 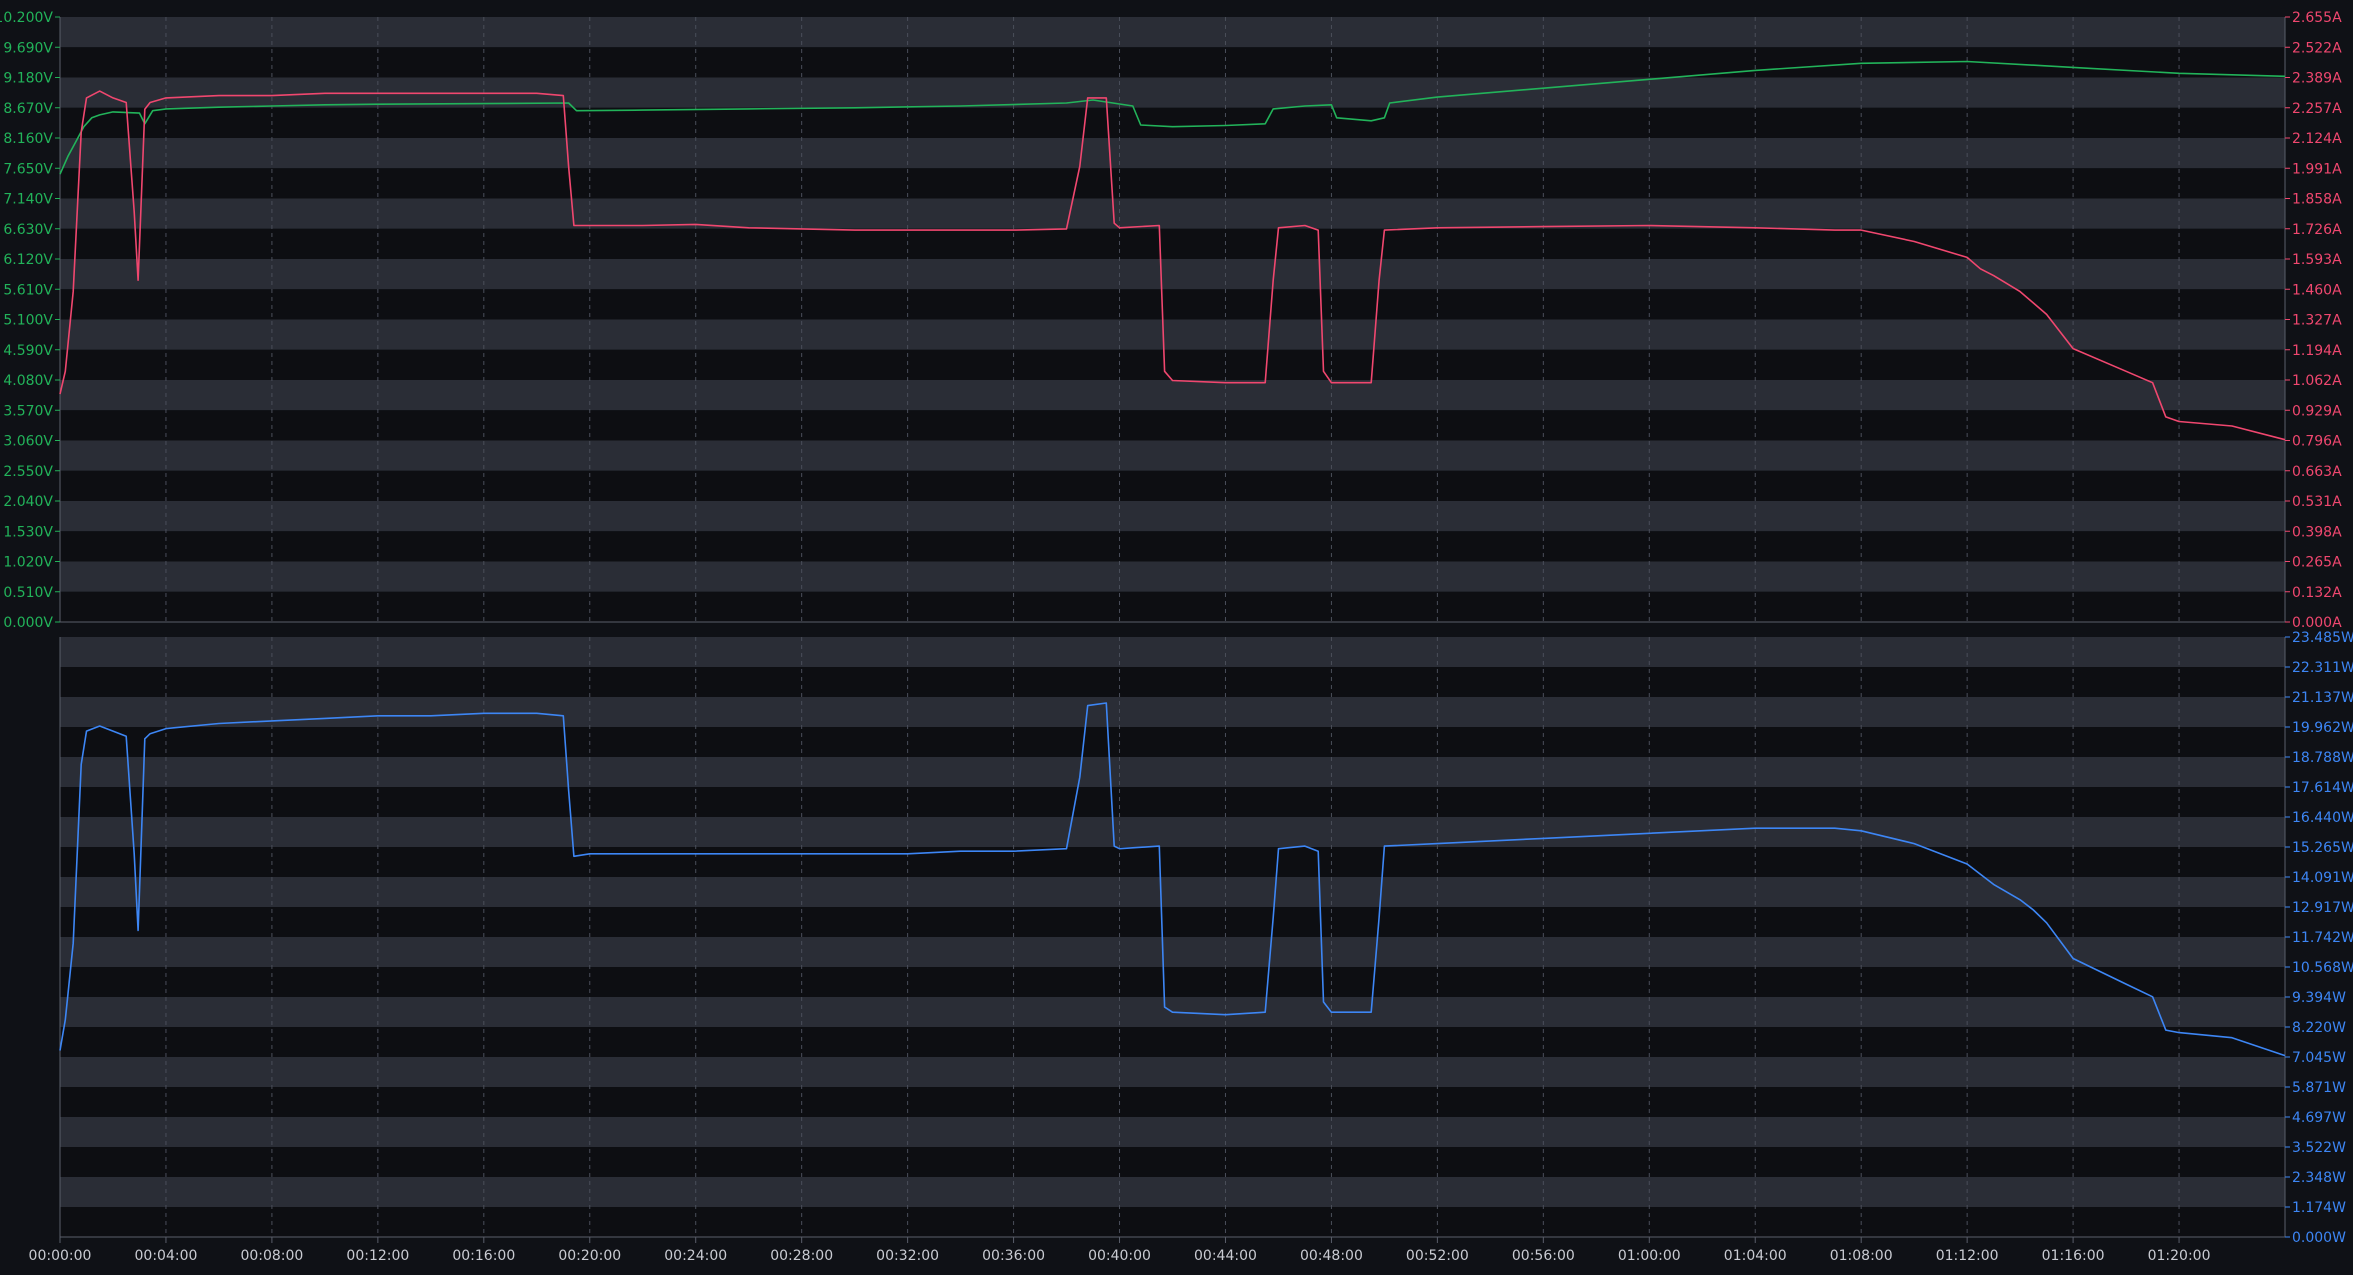 What do you see at coordinates (589, 1256) in the screenshot?
I see `x-tick-label: 00:20:00` at bounding box center [589, 1256].